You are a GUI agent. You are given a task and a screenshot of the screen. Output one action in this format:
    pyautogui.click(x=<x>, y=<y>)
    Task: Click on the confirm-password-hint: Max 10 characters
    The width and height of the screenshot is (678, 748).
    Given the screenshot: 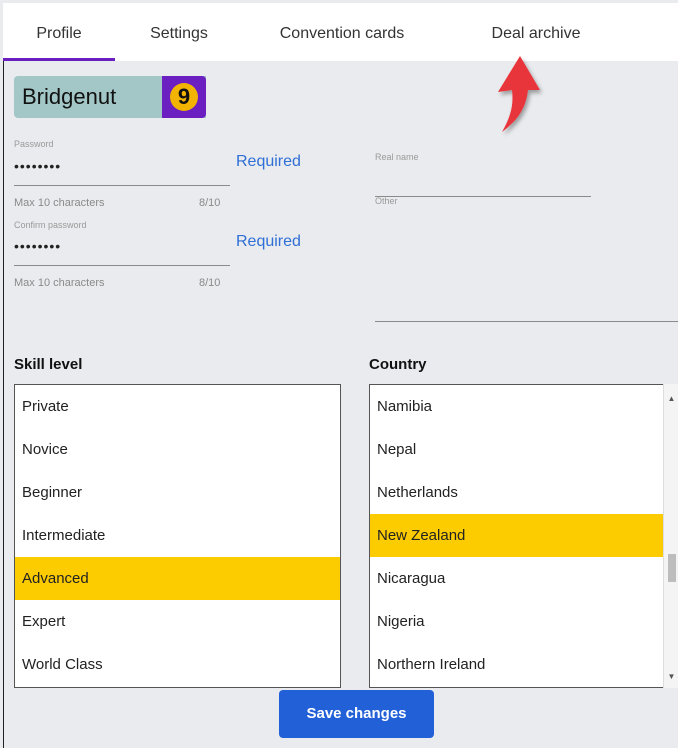 What is the action you would take?
    pyautogui.click(x=59, y=283)
    